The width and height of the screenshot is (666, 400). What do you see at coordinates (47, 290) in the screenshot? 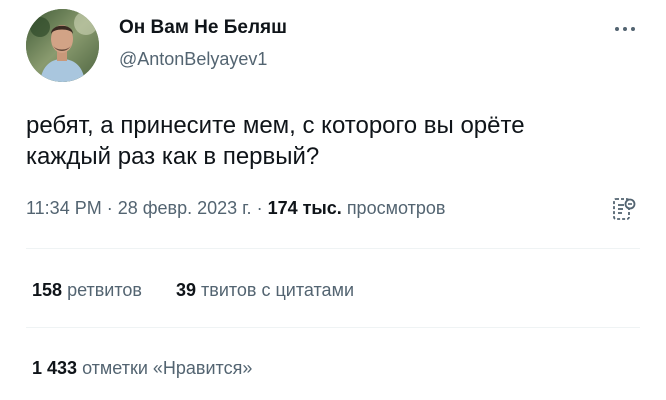
I see `retweets-count: 158` at bounding box center [47, 290].